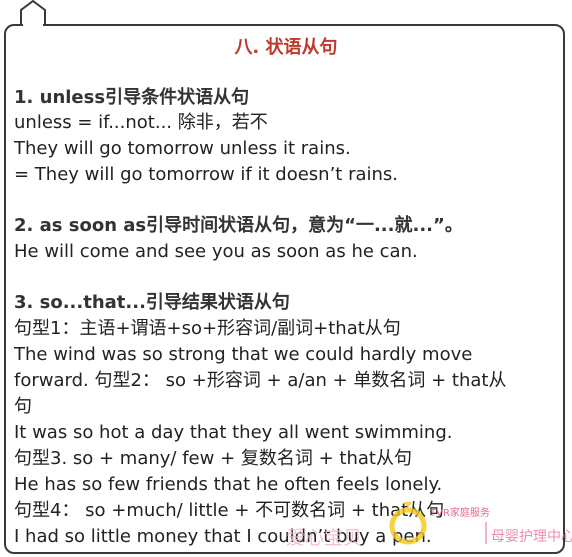  Describe the element at coordinates (229, 510) in the screenshot. I see `section-3-line-8: 句型4： so +much/ little + 不可数名词 + that从句` at that location.